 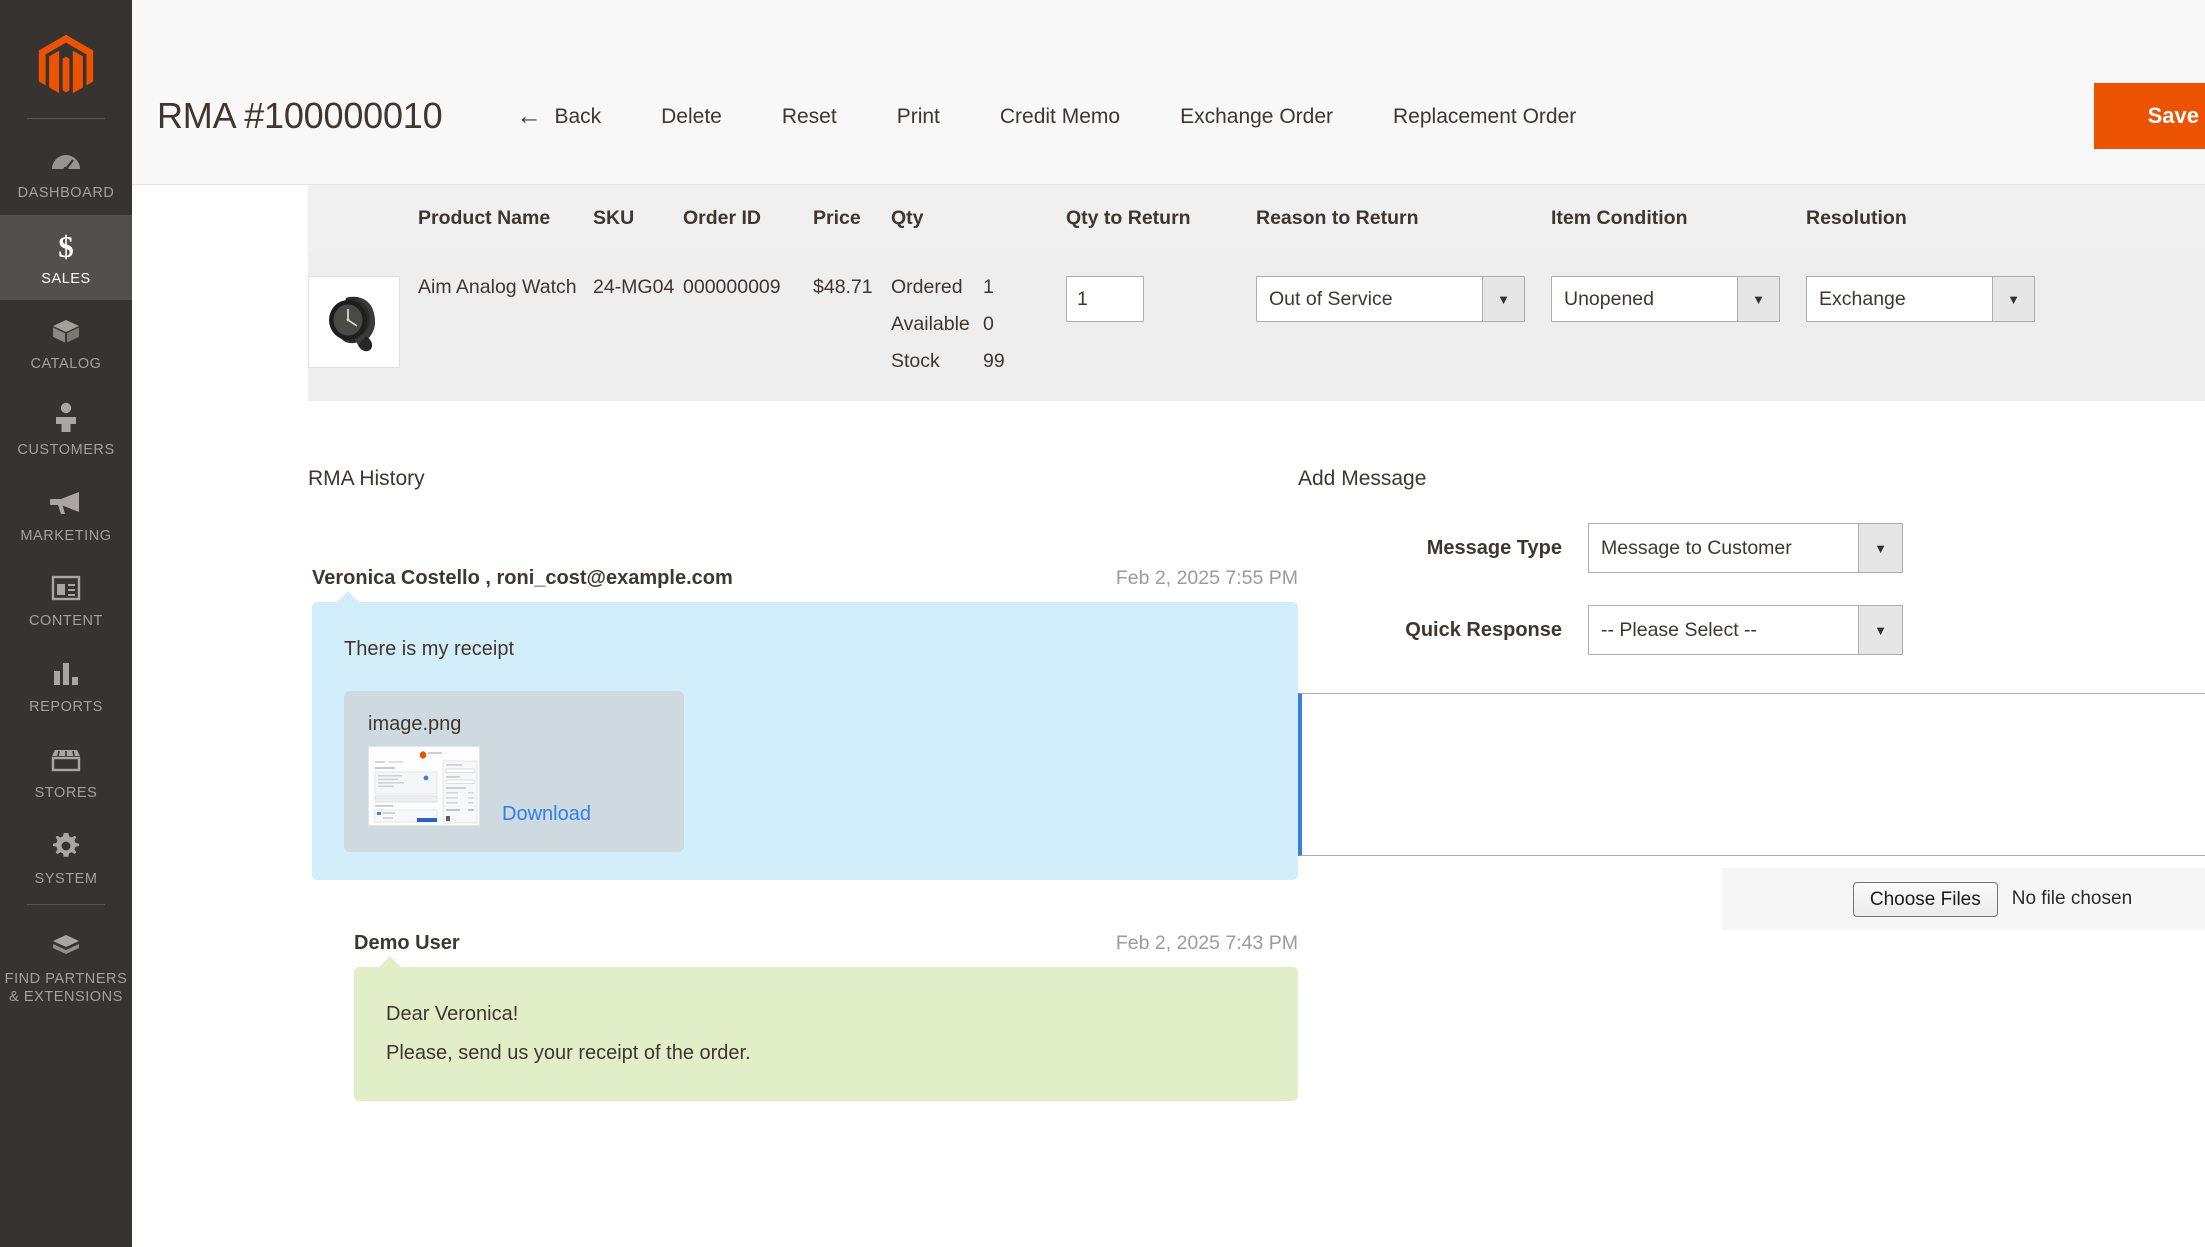 I want to click on cell-qty: Ordered 1 Available 0 Stock 99, so click(x=978, y=327).